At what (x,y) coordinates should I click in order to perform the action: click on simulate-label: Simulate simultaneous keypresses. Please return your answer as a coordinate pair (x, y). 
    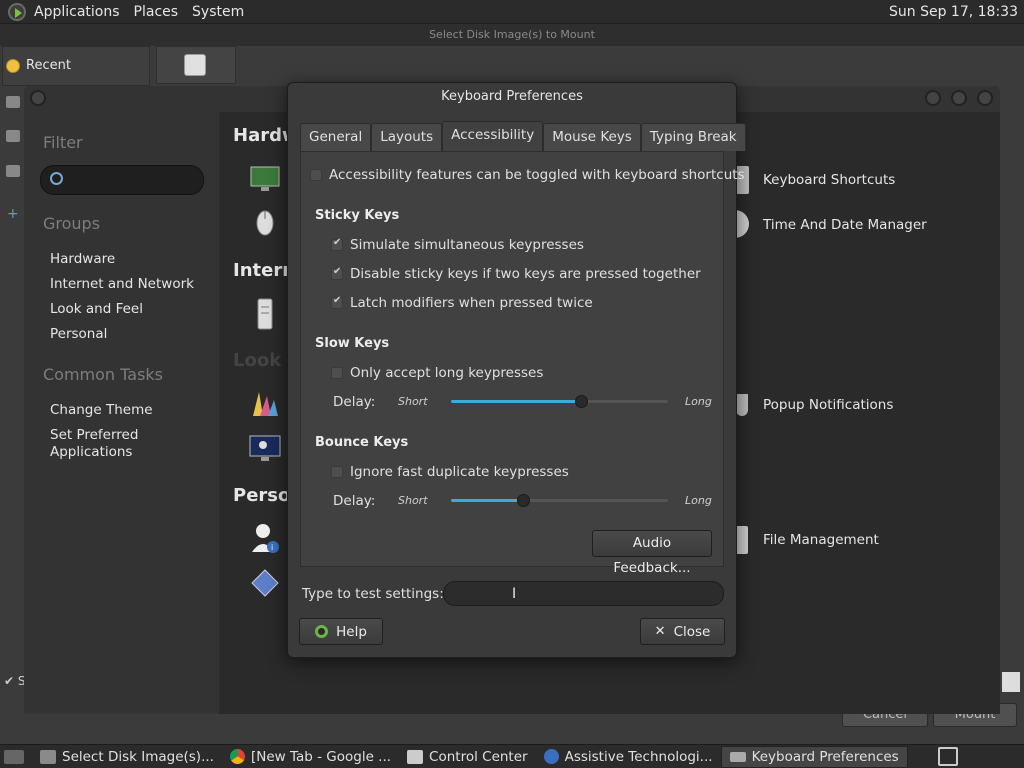
    Looking at the image, I should click on (467, 245).